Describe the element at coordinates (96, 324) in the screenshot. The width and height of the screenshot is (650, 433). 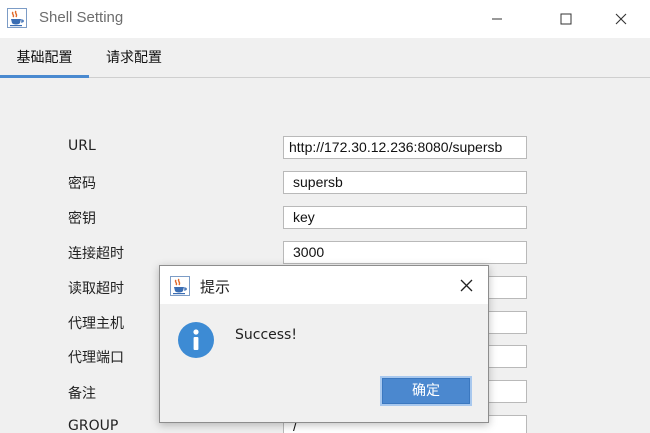
I see `proxy-host-label: 代理主机` at that location.